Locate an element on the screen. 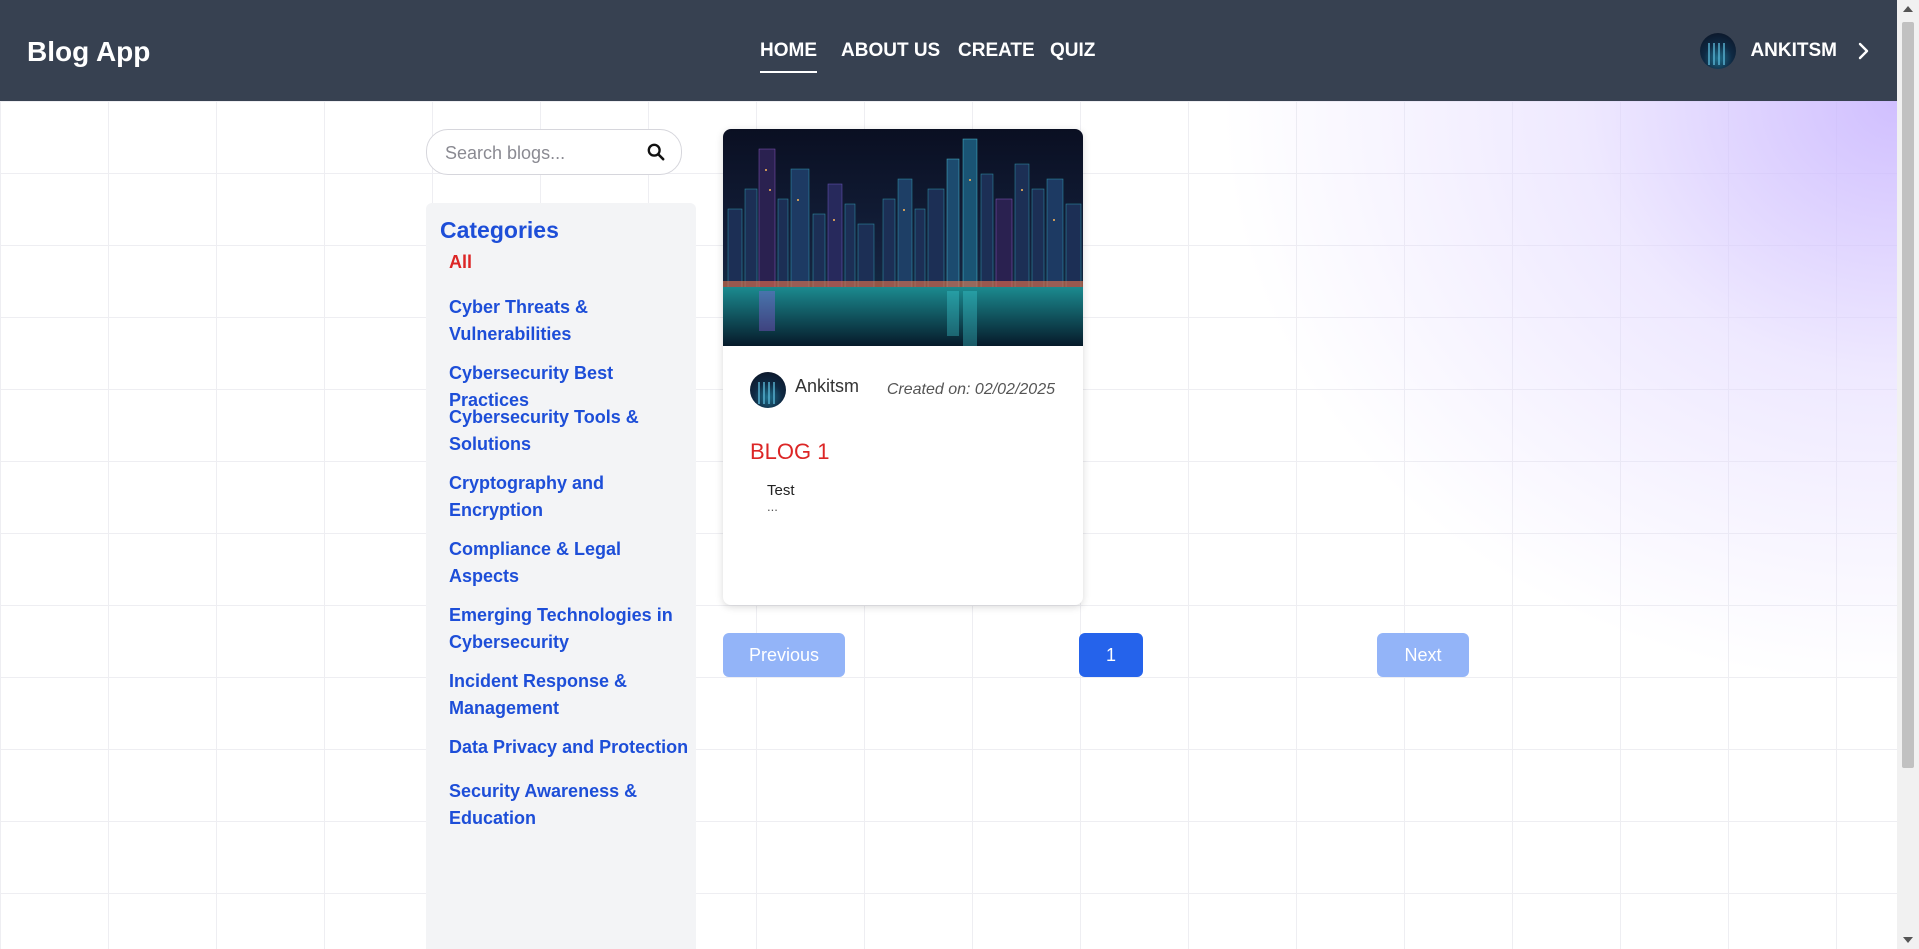 The width and height of the screenshot is (1919, 949). category-emerging-tech: Emerging Technologies in Cybersecurity is located at coordinates (569, 629).